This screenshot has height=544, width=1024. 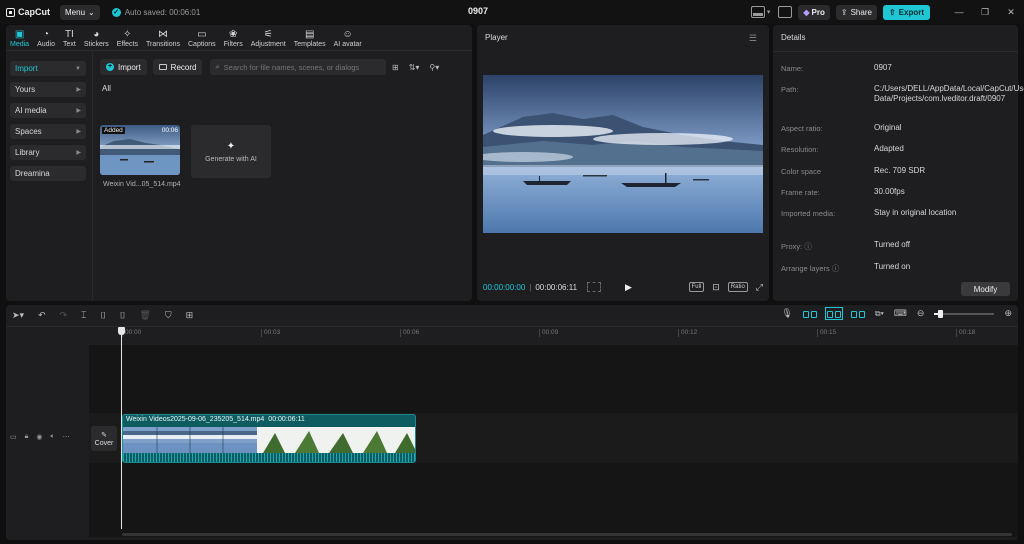 What do you see at coordinates (268, 34) in the screenshot?
I see `adjustment-icon: ⚟` at bounding box center [268, 34].